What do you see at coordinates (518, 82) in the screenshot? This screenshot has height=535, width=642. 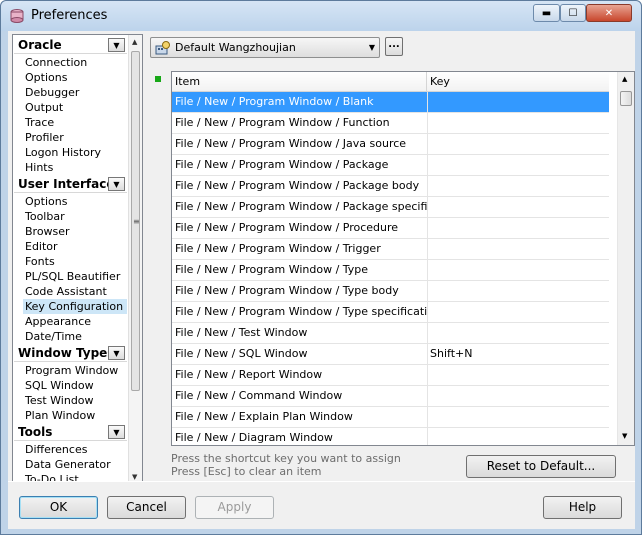 I see `column-header-key: Key` at bounding box center [518, 82].